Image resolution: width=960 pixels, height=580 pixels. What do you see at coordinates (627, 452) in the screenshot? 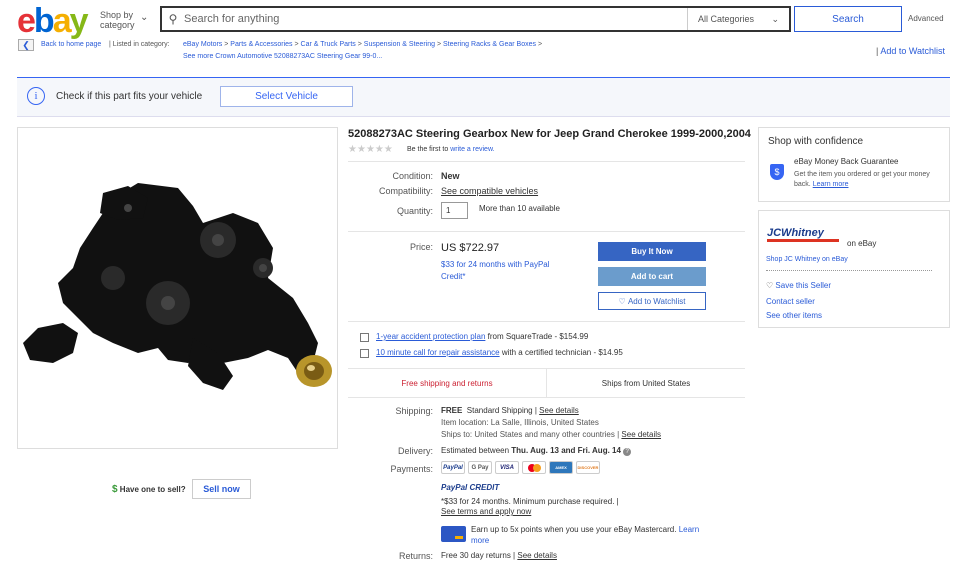
I see `help-icon: ?` at bounding box center [627, 452].